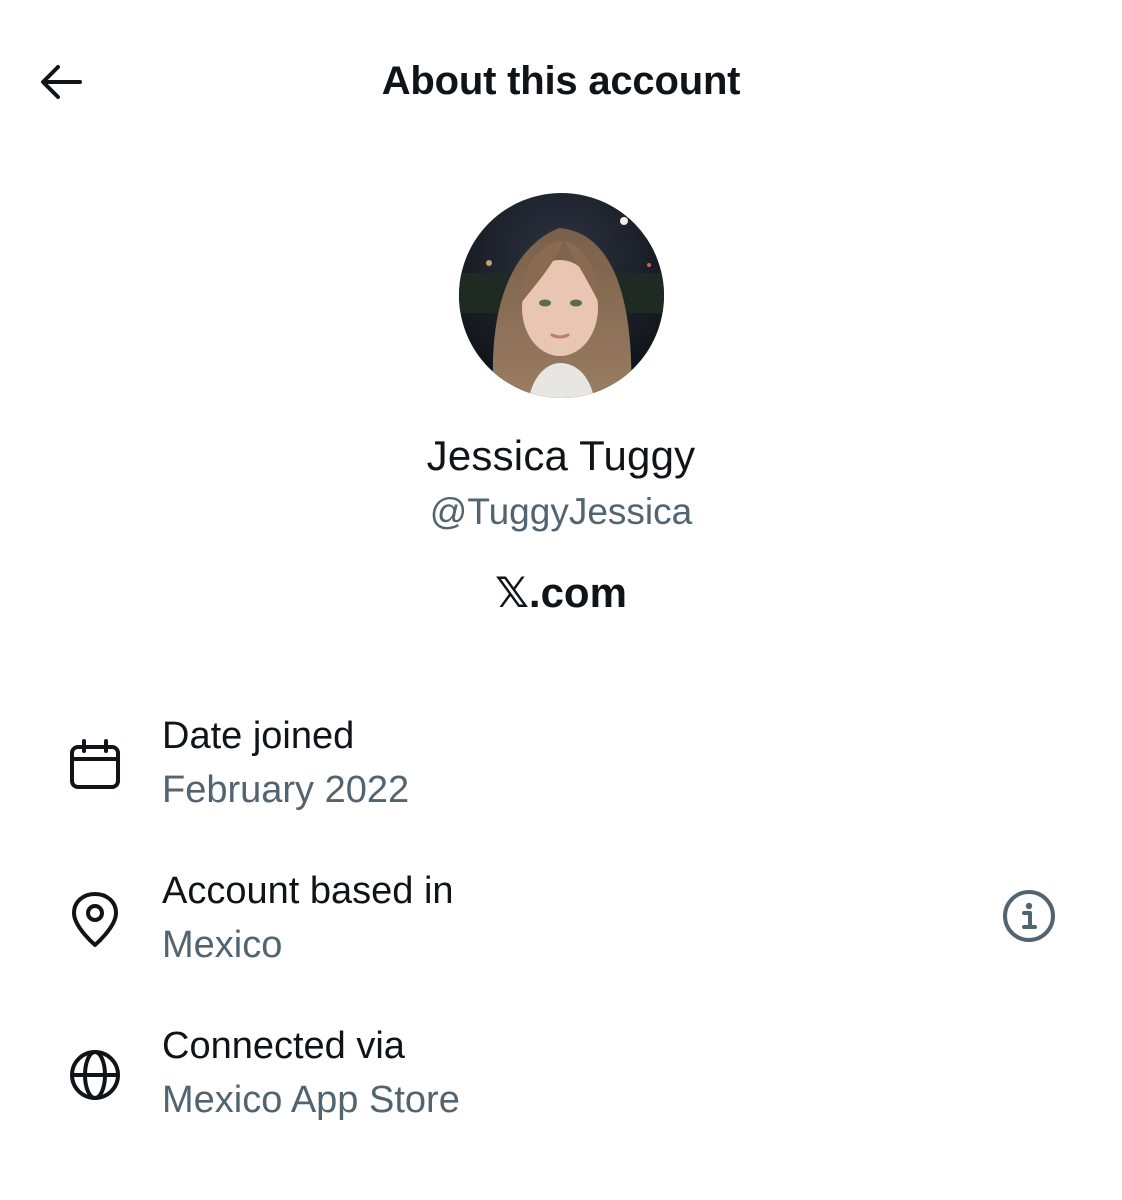 The height and width of the screenshot is (1200, 1122). I want to click on globe-icon, so click(95, 1075).